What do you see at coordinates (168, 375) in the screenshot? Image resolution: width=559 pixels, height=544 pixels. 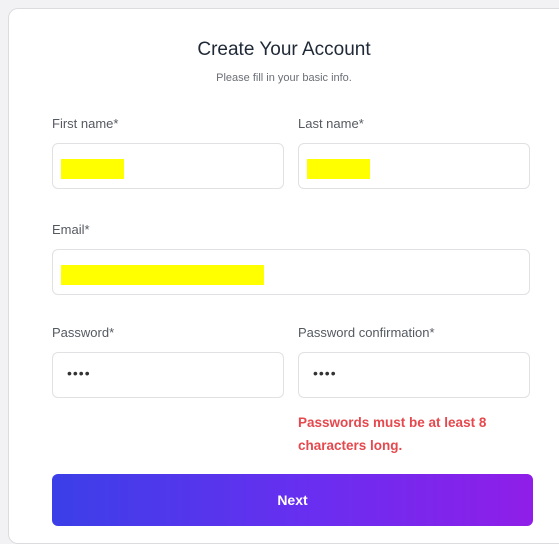 I see `password-field: ••••` at bounding box center [168, 375].